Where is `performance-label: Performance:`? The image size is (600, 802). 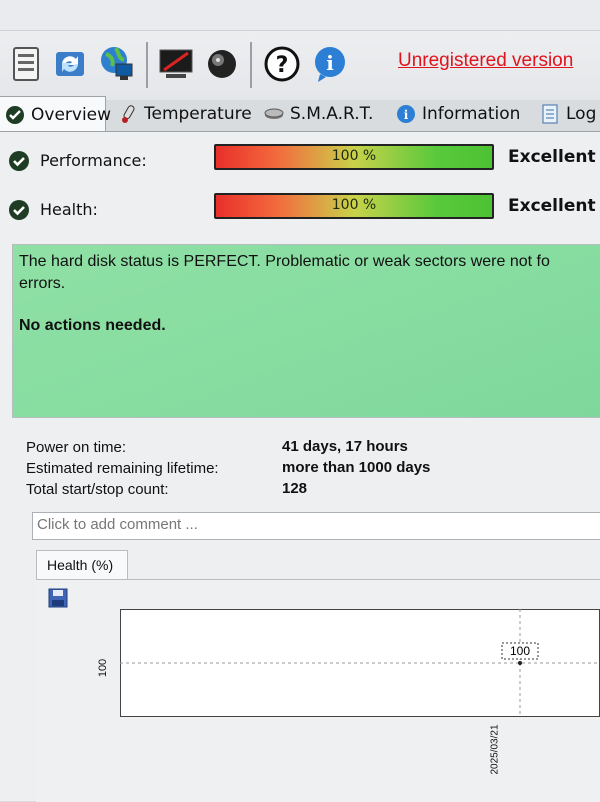 performance-label: Performance: is located at coordinates (93, 160).